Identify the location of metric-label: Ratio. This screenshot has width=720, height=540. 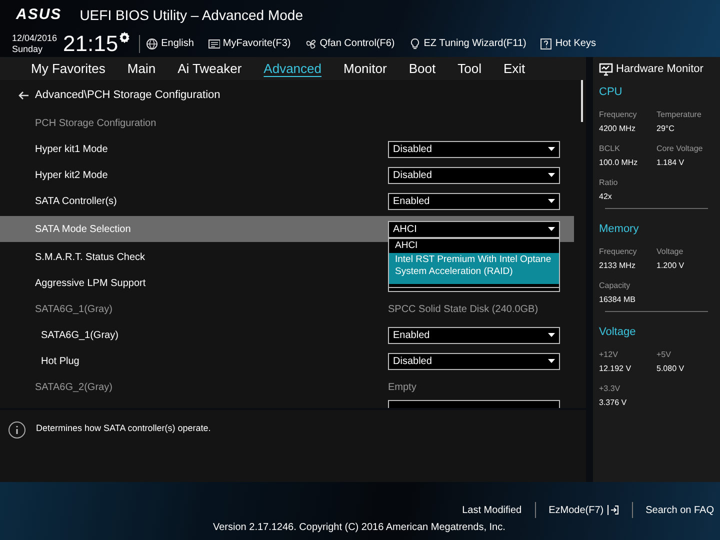
(609, 183).